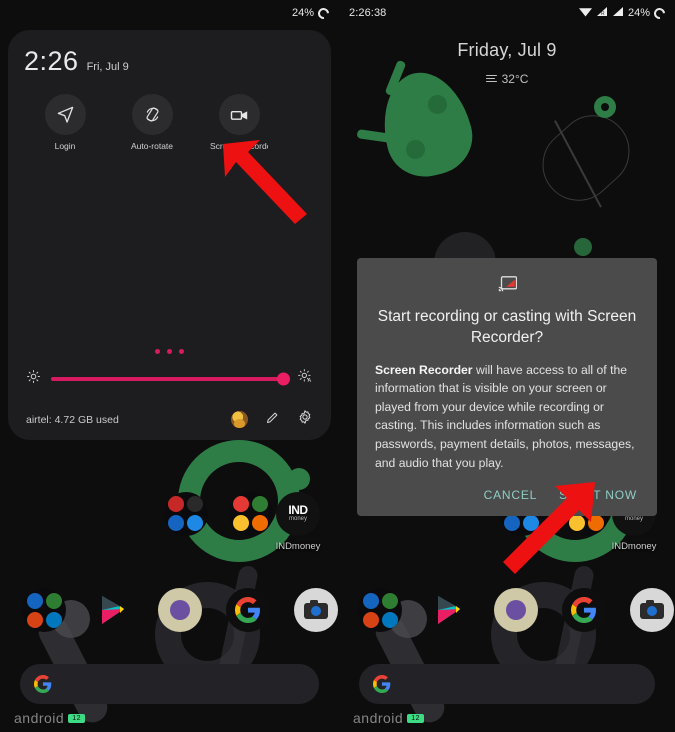 The image size is (675, 732). What do you see at coordinates (152, 146) in the screenshot?
I see `qs-tile-label: Auto-rotate` at bounding box center [152, 146].